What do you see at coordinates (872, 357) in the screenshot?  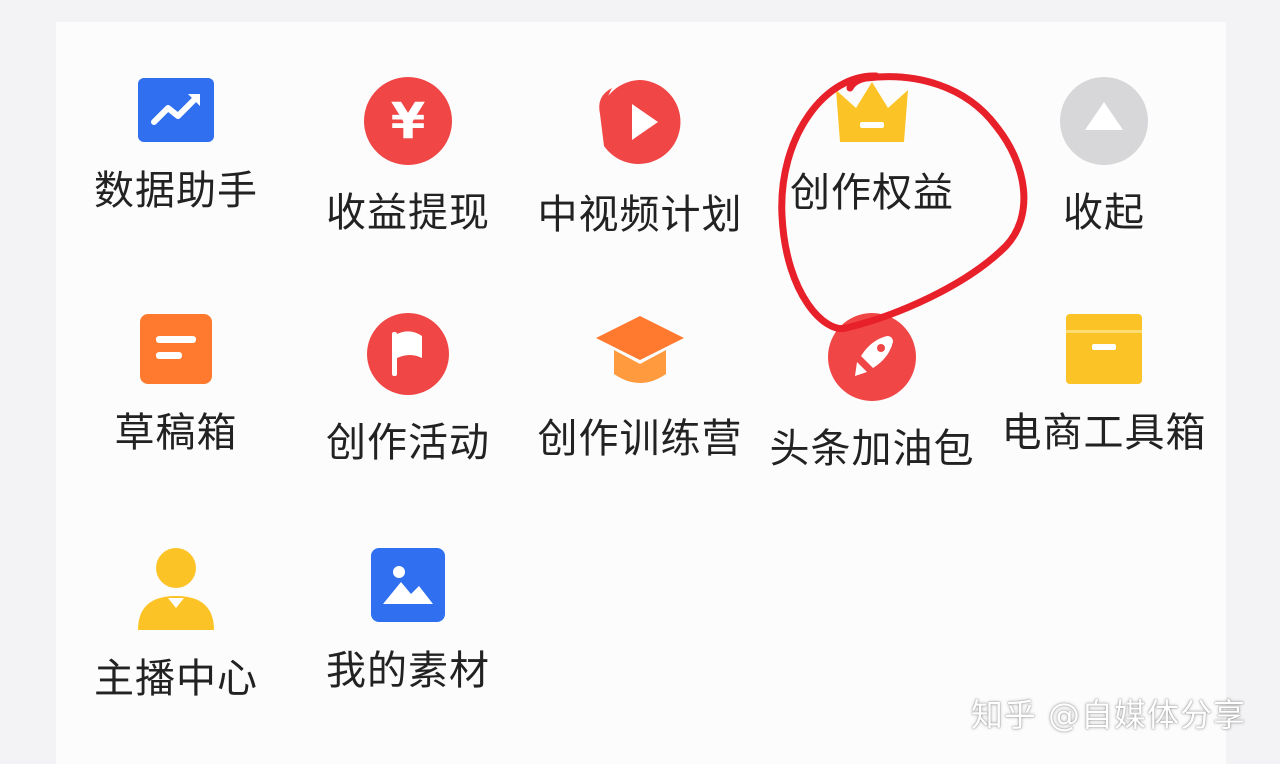 I see `rocket-icon` at bounding box center [872, 357].